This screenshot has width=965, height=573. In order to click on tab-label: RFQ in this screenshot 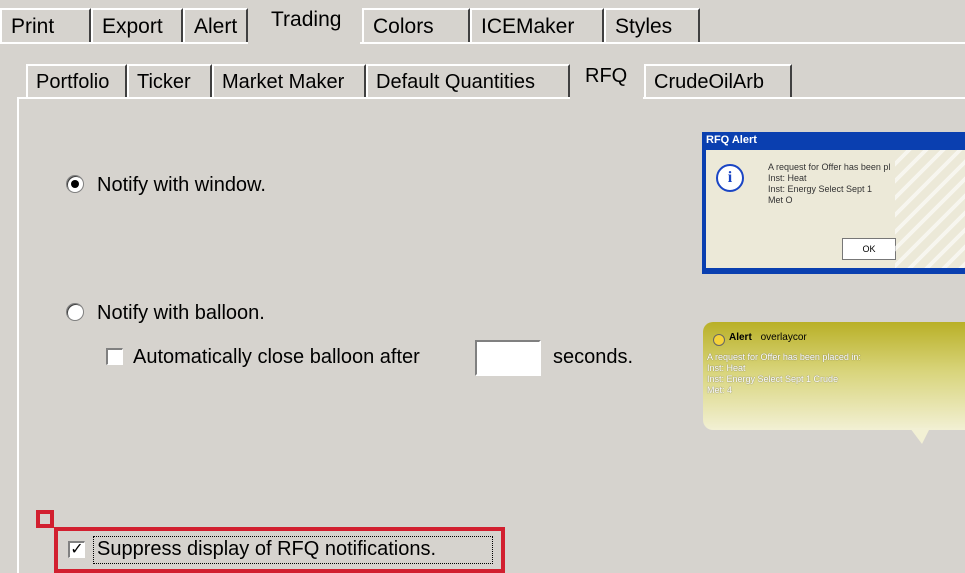, I will do `click(606, 76)`.